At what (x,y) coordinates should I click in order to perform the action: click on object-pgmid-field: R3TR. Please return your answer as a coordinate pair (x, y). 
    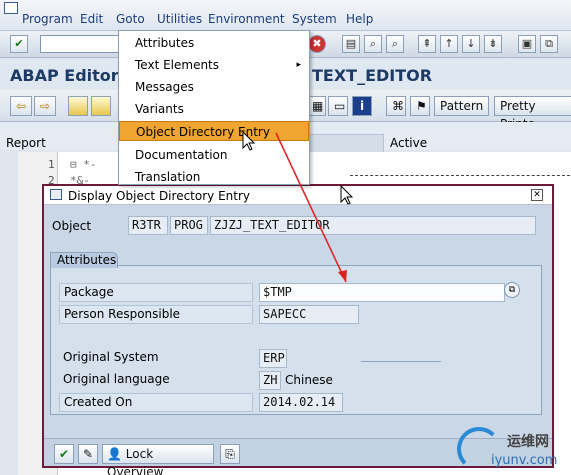
    Looking at the image, I should click on (148, 225).